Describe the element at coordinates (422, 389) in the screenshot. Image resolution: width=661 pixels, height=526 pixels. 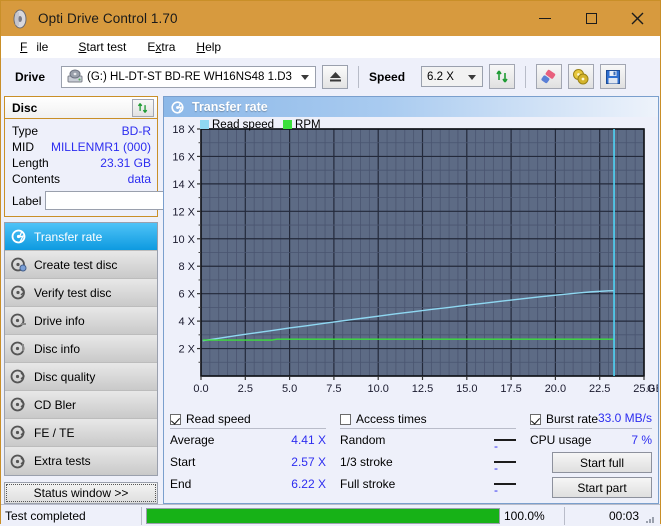
I see `svg-text: 12.5` at that location.